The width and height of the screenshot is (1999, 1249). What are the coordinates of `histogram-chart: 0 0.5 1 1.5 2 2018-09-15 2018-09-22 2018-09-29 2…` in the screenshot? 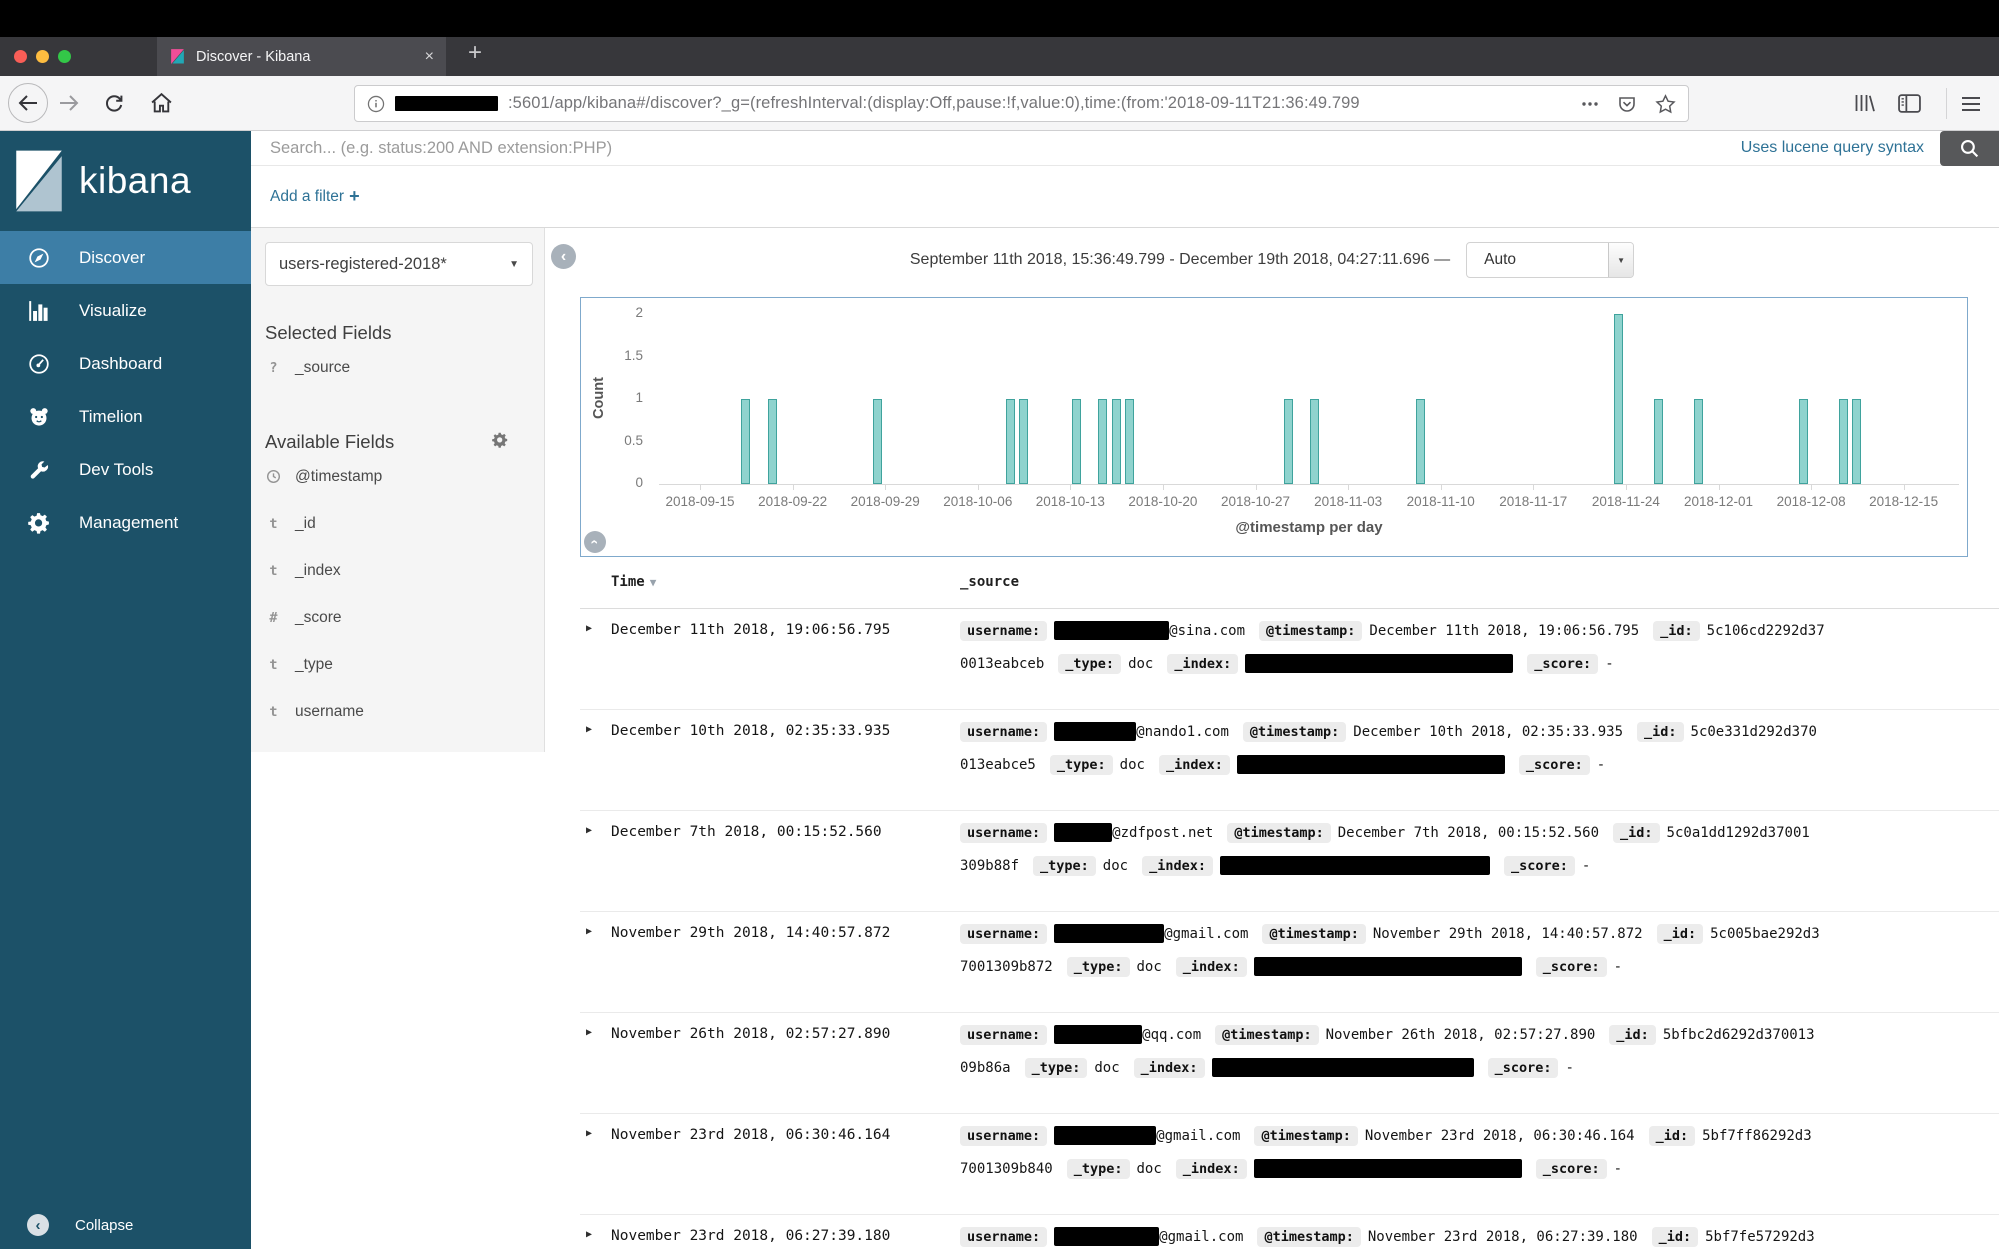 It's located at (1274, 427).